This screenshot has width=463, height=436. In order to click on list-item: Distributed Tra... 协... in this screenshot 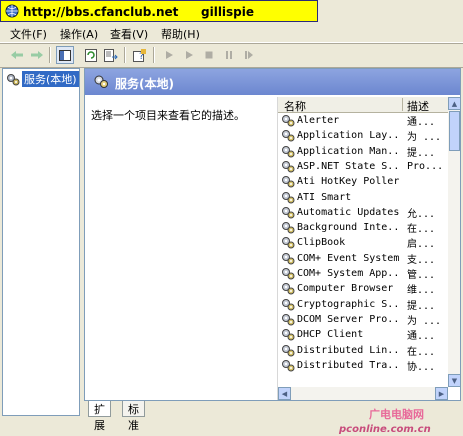, I will do `click(363, 365)`.